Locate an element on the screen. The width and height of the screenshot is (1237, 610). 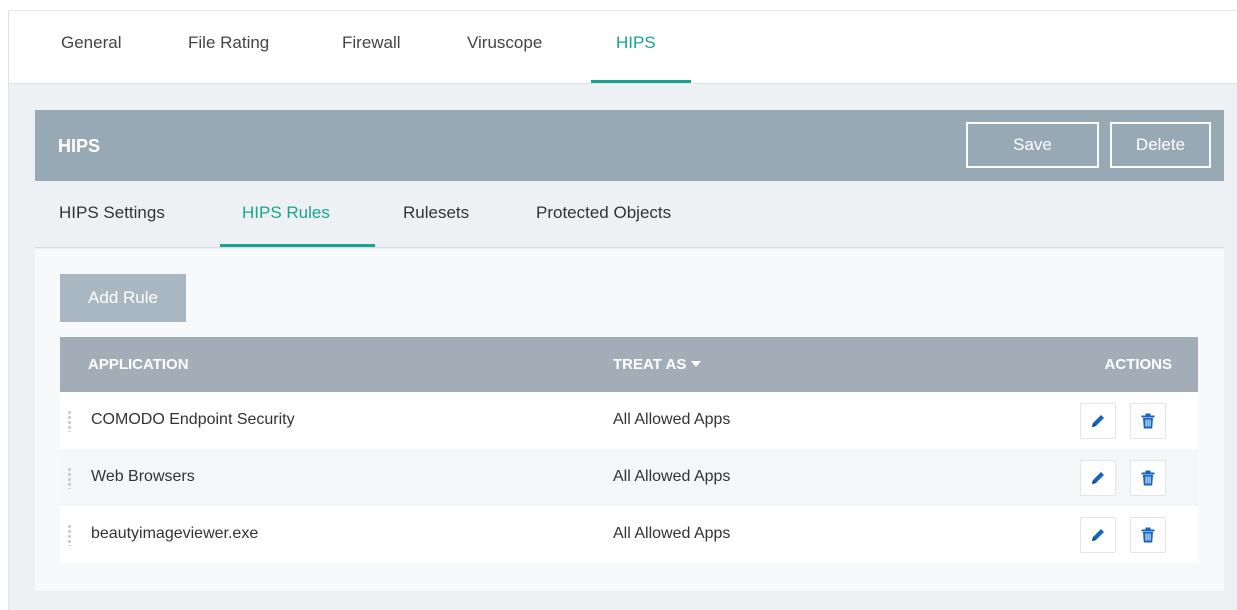
column-header-treat-as: TREAT AS is located at coordinates (657, 364).